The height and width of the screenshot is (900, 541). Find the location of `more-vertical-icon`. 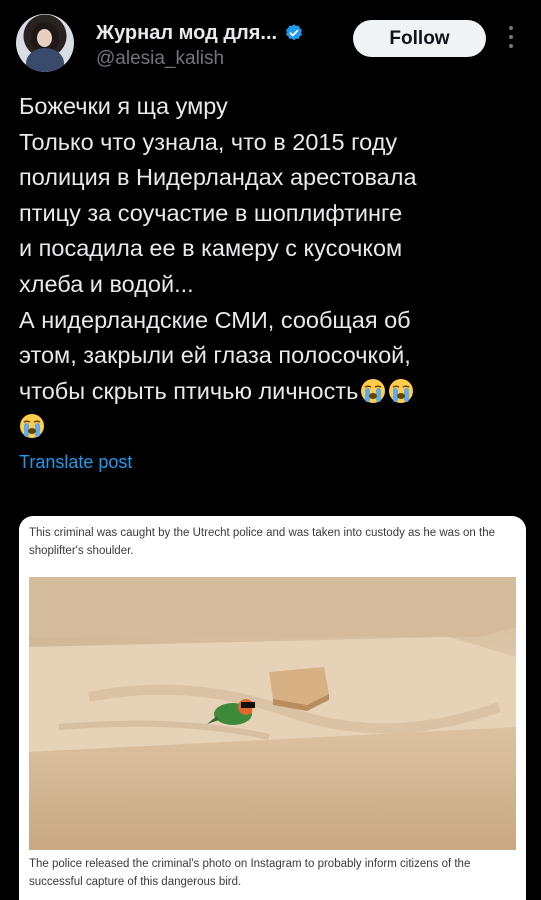

more-vertical-icon is located at coordinates (511, 39).